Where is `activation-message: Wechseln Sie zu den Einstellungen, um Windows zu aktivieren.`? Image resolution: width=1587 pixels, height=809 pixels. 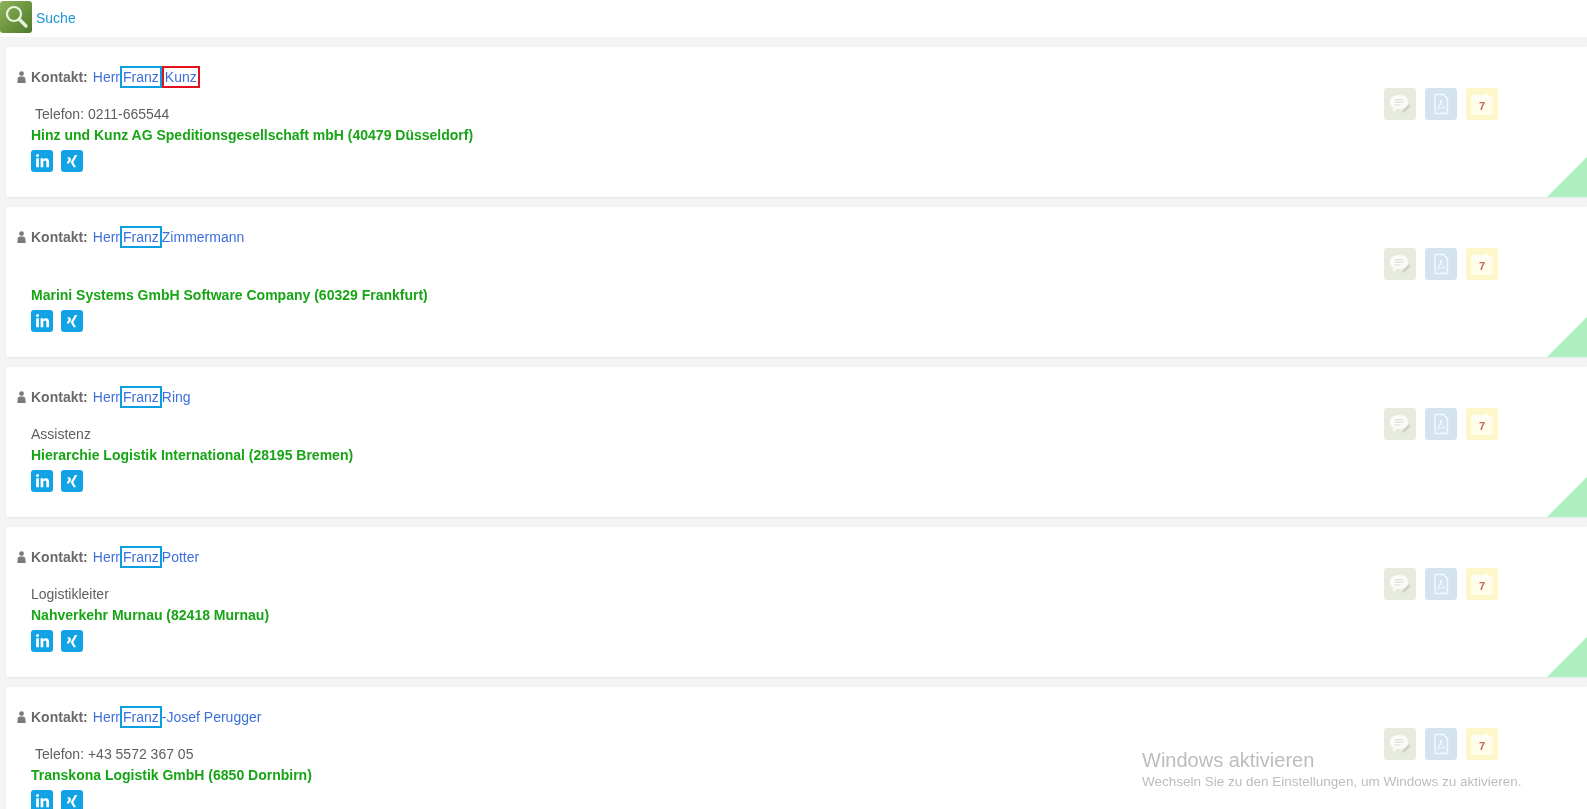 activation-message: Wechseln Sie zu den Einstellungen, um Windows zu aktivieren. is located at coordinates (1332, 782).